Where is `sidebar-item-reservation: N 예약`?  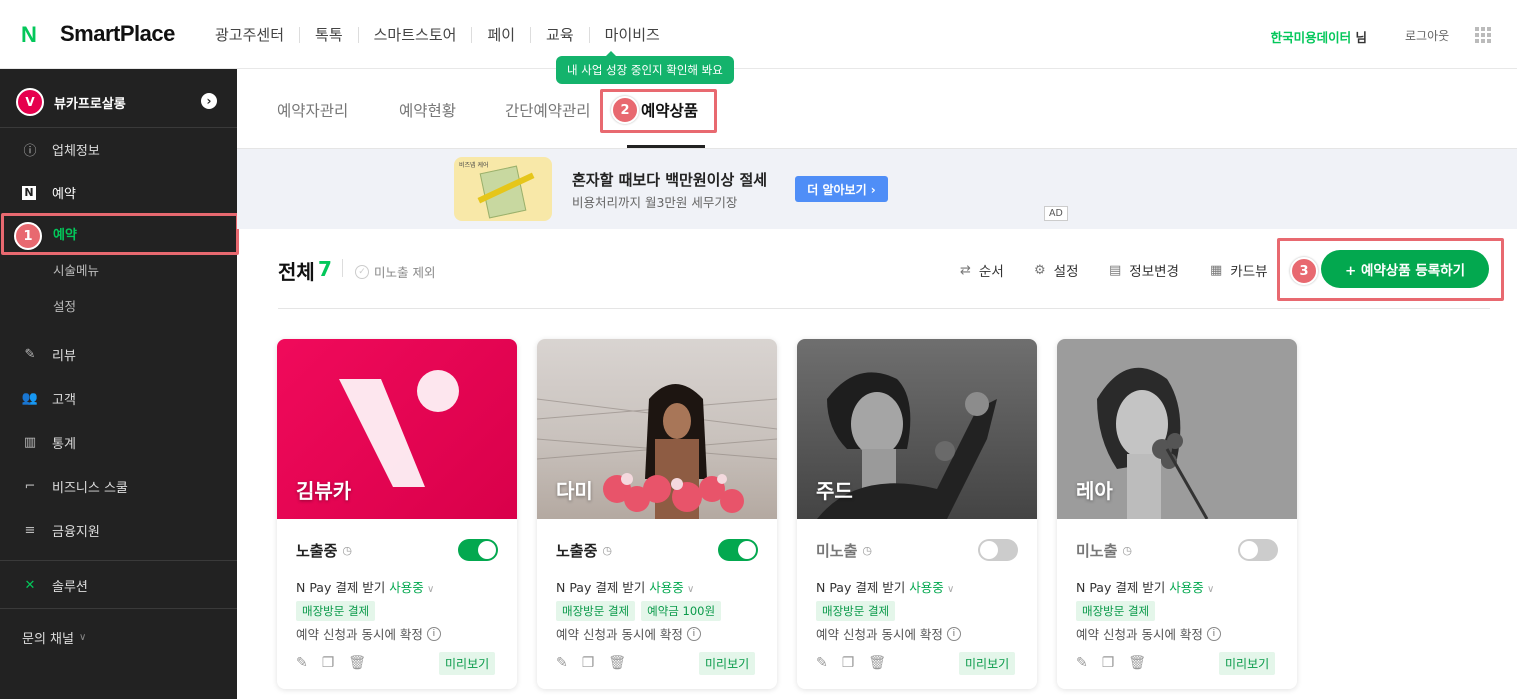
sidebar-item-reservation: N 예약 is located at coordinates (49, 192).